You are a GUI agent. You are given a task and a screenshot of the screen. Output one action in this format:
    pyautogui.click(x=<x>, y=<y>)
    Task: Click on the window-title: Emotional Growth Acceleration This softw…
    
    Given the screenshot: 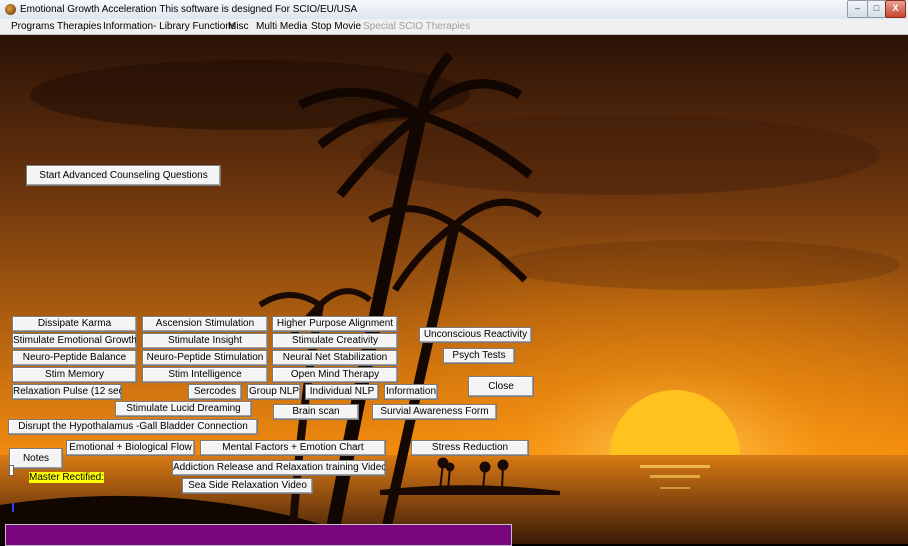 What is the action you would take?
    pyautogui.click(x=189, y=9)
    